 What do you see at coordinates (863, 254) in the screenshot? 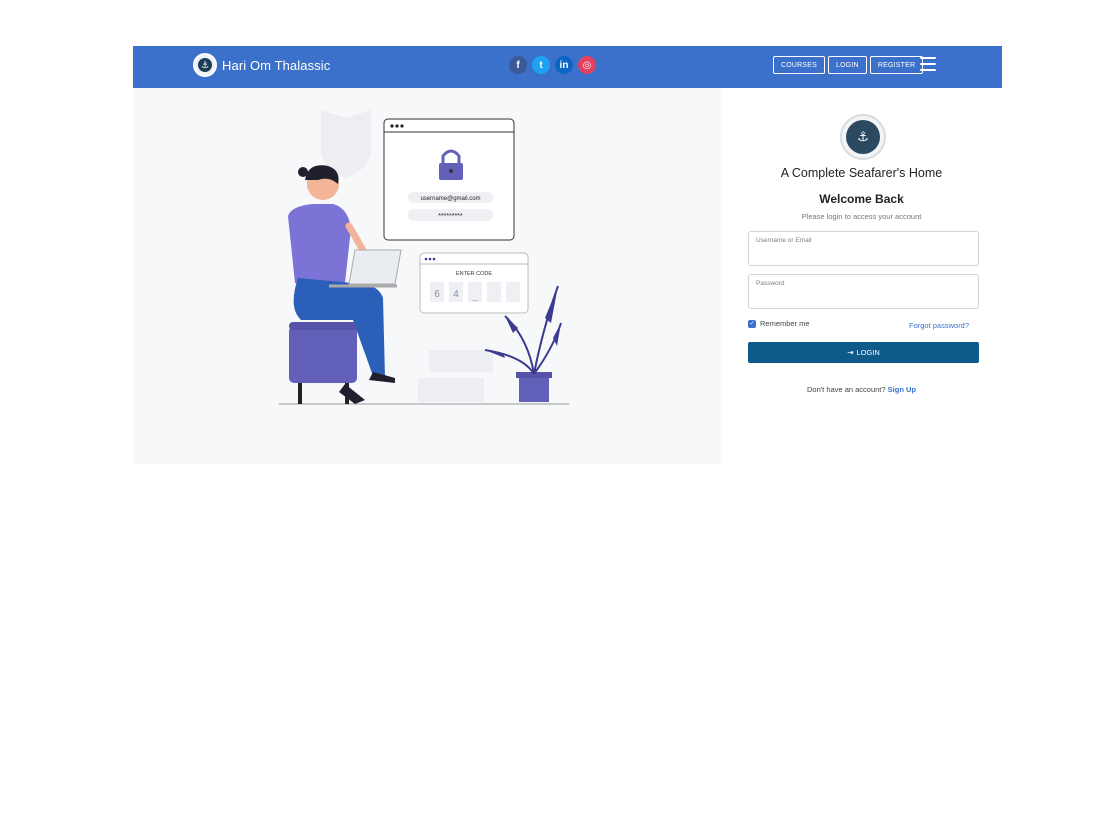
I see `username-input` at bounding box center [863, 254].